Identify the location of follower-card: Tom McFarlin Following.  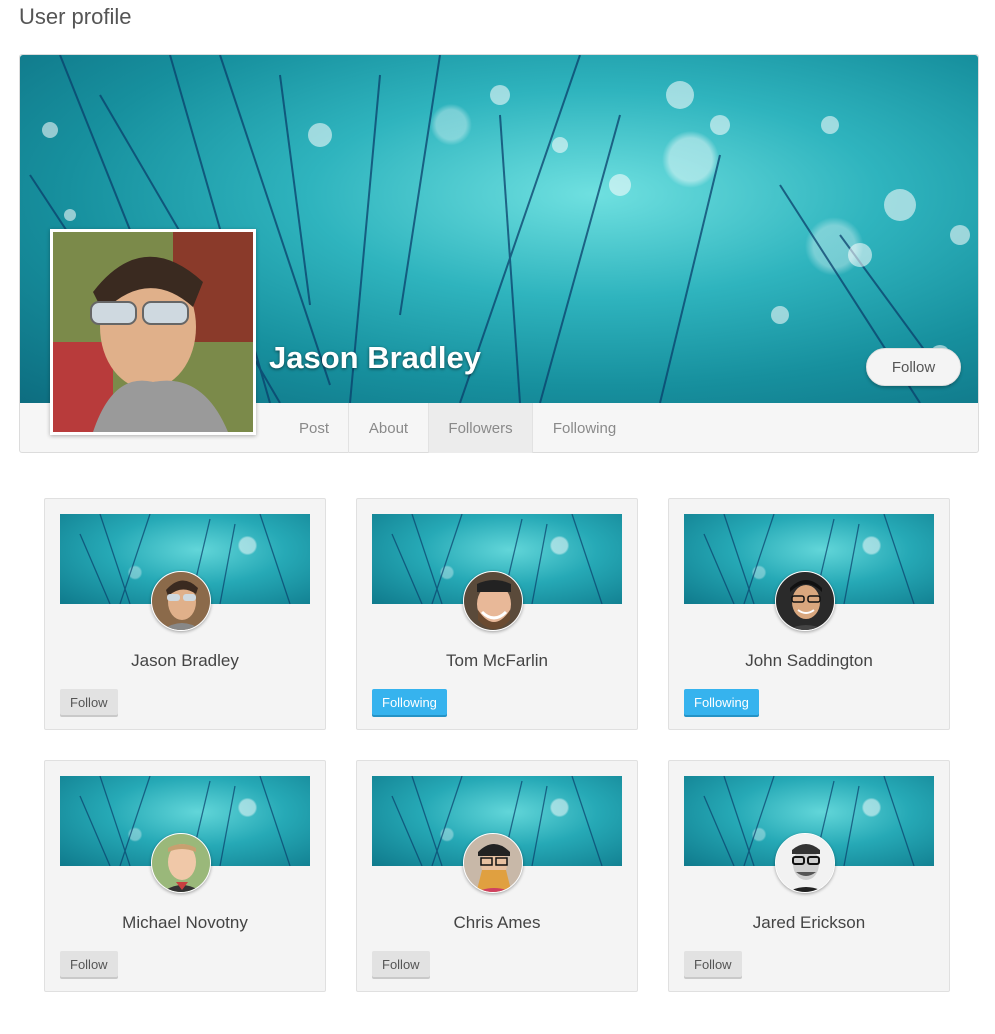
(497, 614).